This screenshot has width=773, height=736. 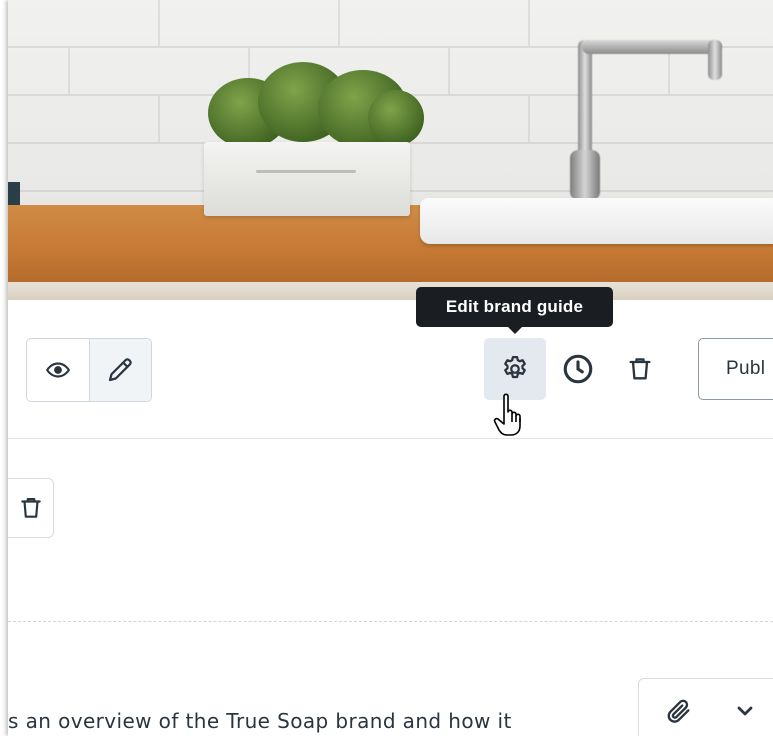 I want to click on pencil-icon, so click(x=120, y=370).